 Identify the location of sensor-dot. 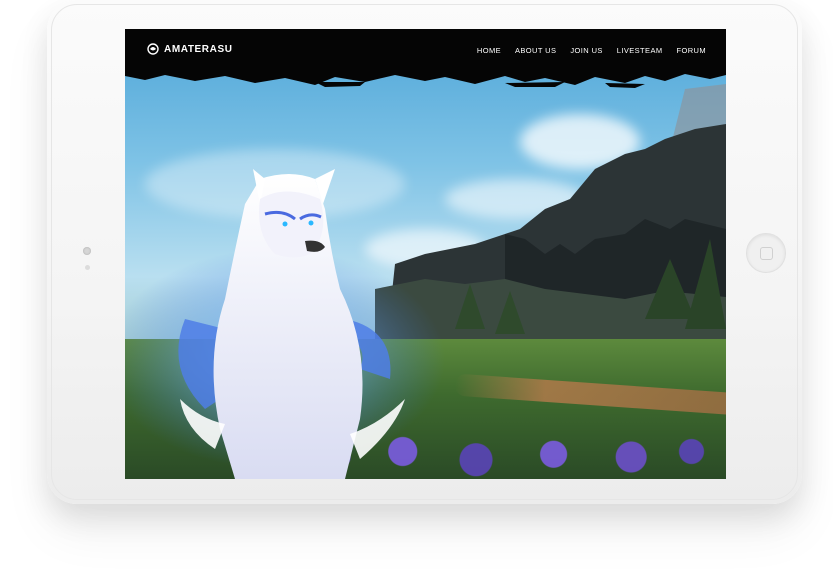
(87, 267).